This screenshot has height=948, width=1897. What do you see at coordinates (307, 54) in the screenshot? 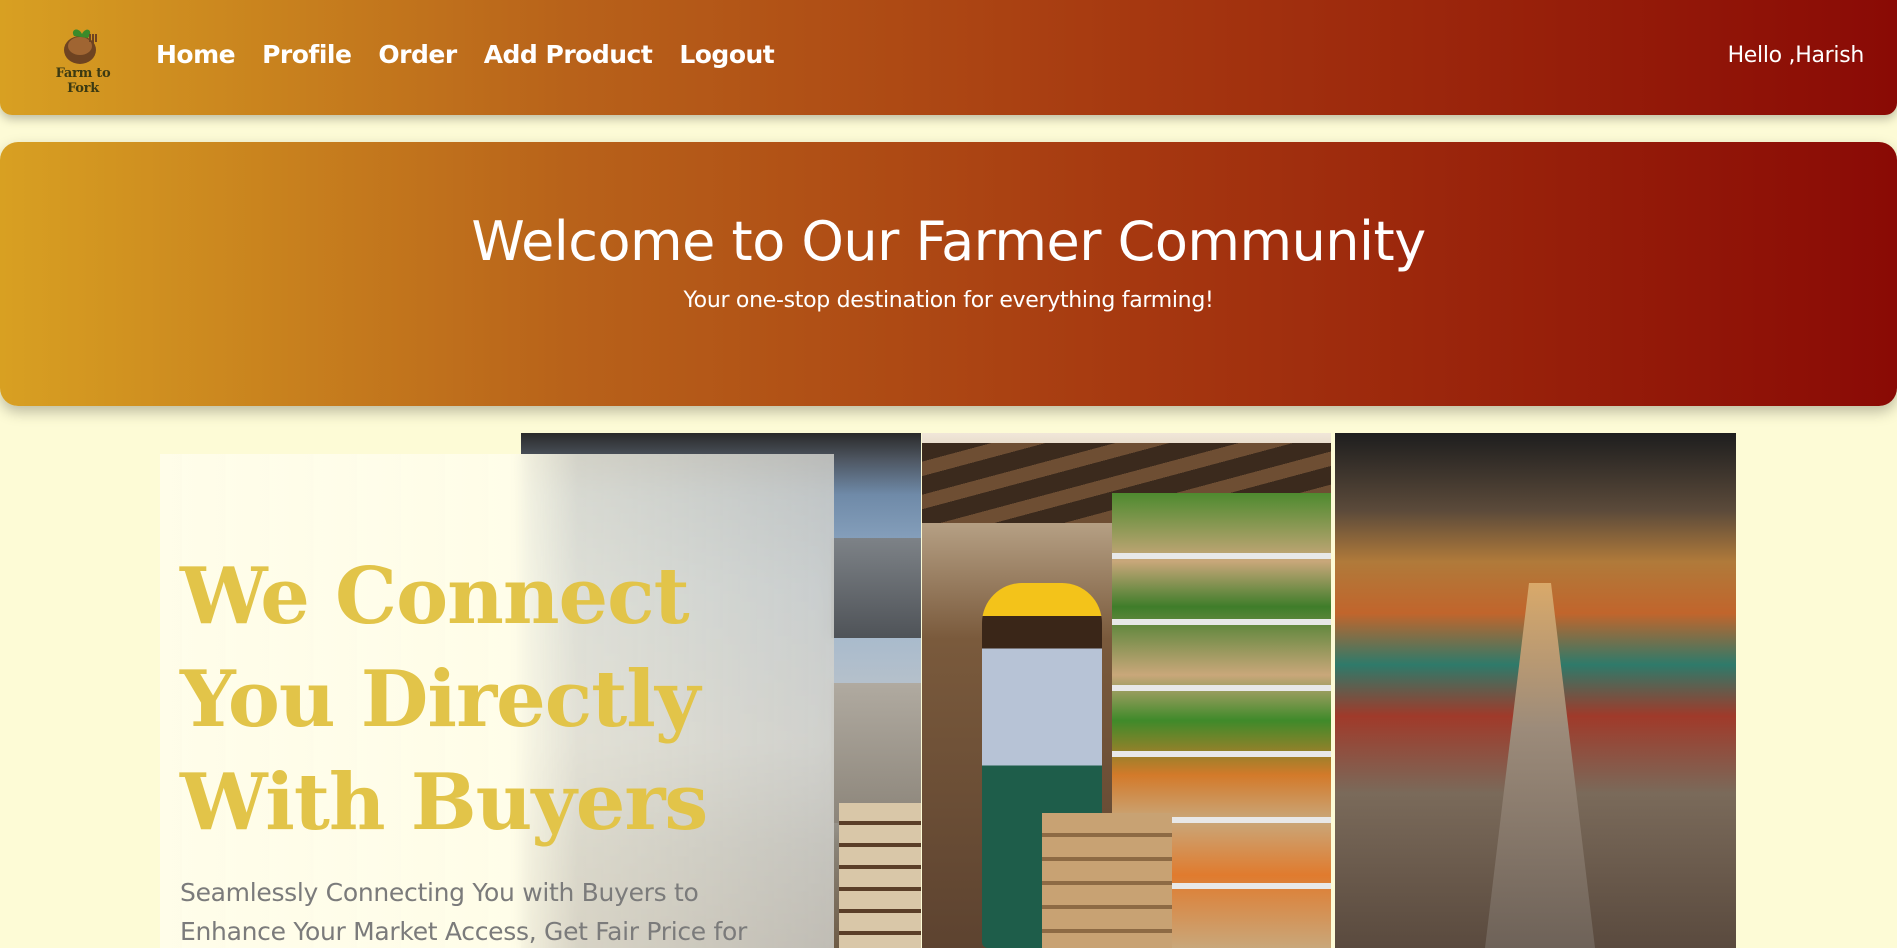
I see `nav-profile: Profile` at bounding box center [307, 54].